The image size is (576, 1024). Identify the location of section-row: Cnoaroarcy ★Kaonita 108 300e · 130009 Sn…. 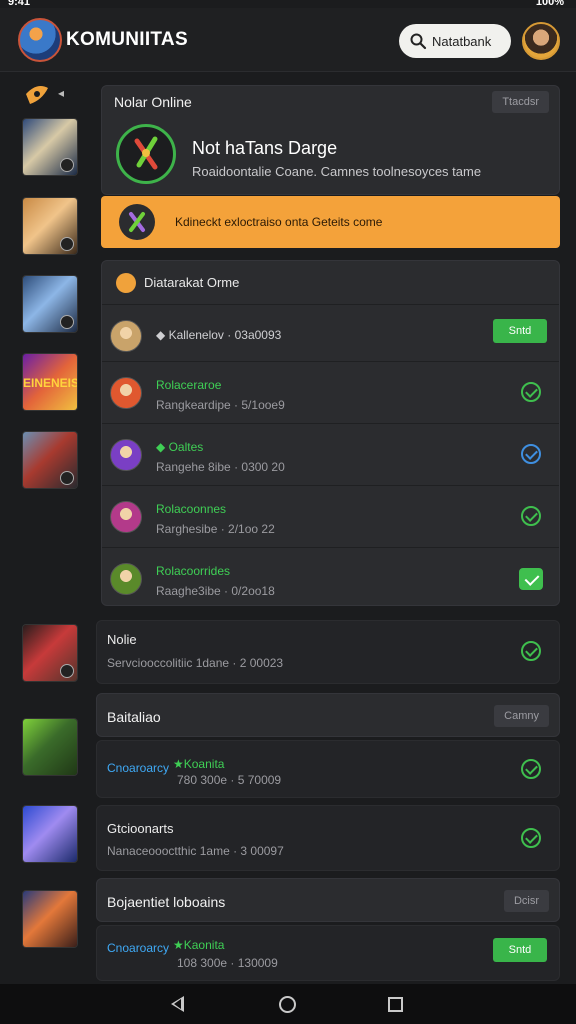
(328, 953).